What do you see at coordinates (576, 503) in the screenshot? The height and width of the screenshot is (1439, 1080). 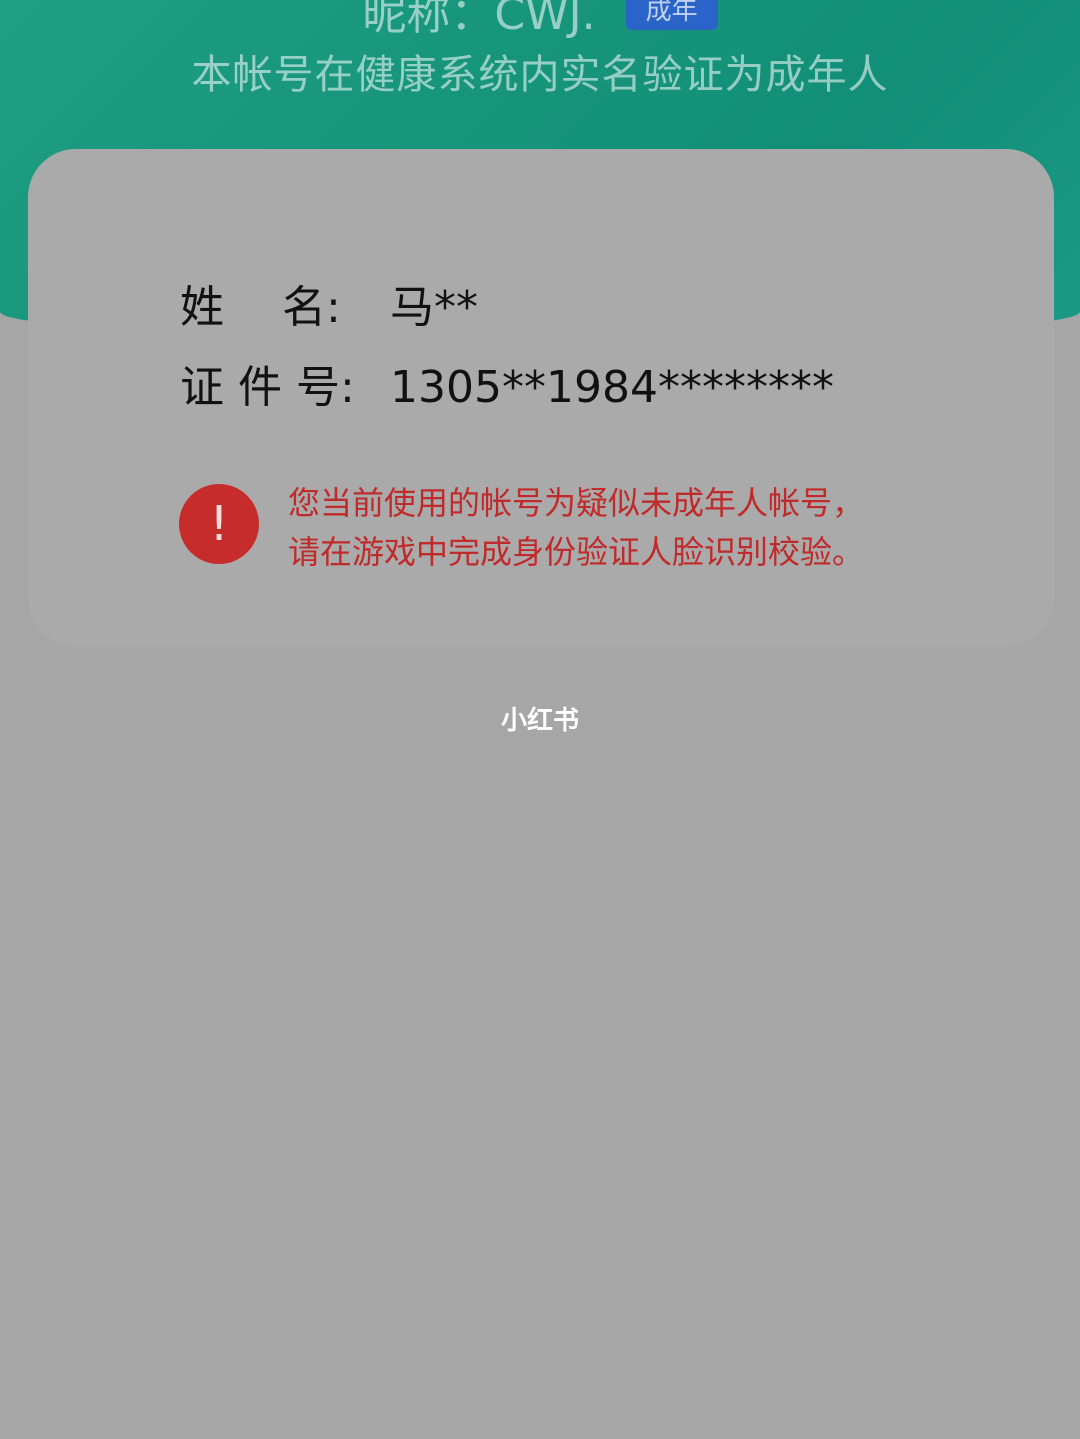 I see `warning-line-1: 您当前使用的帐号为疑似未成年人帐号，` at bounding box center [576, 503].